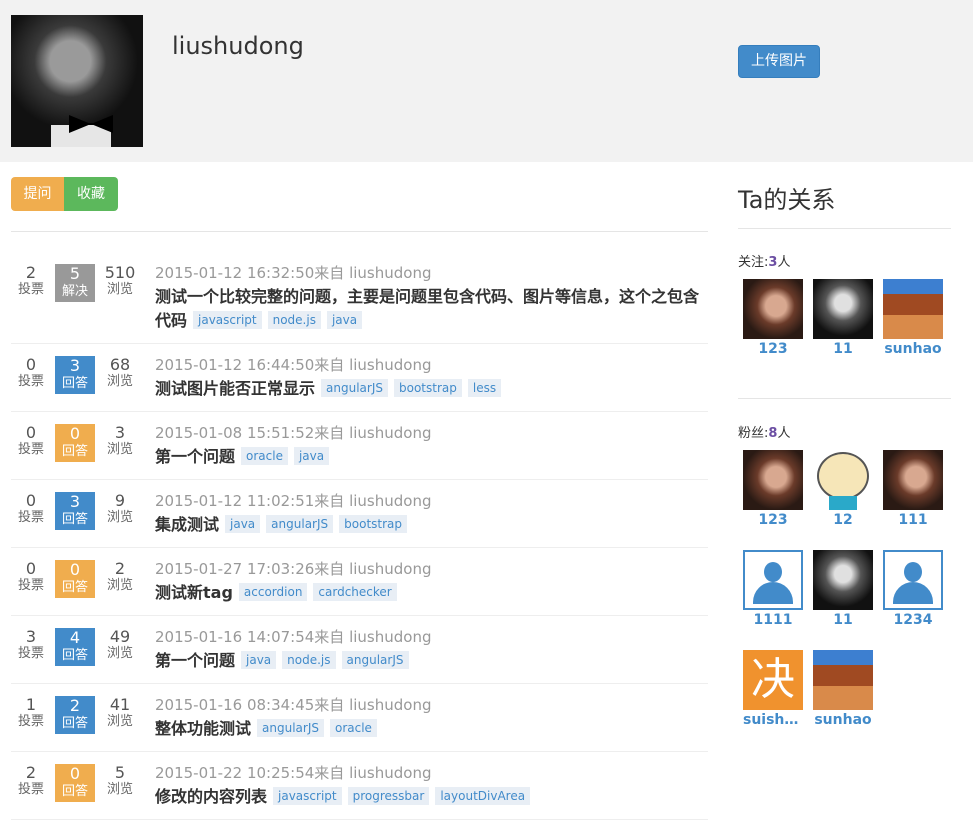  Describe the element at coordinates (913, 572) in the screenshot. I see `default-user-icon-head` at that location.